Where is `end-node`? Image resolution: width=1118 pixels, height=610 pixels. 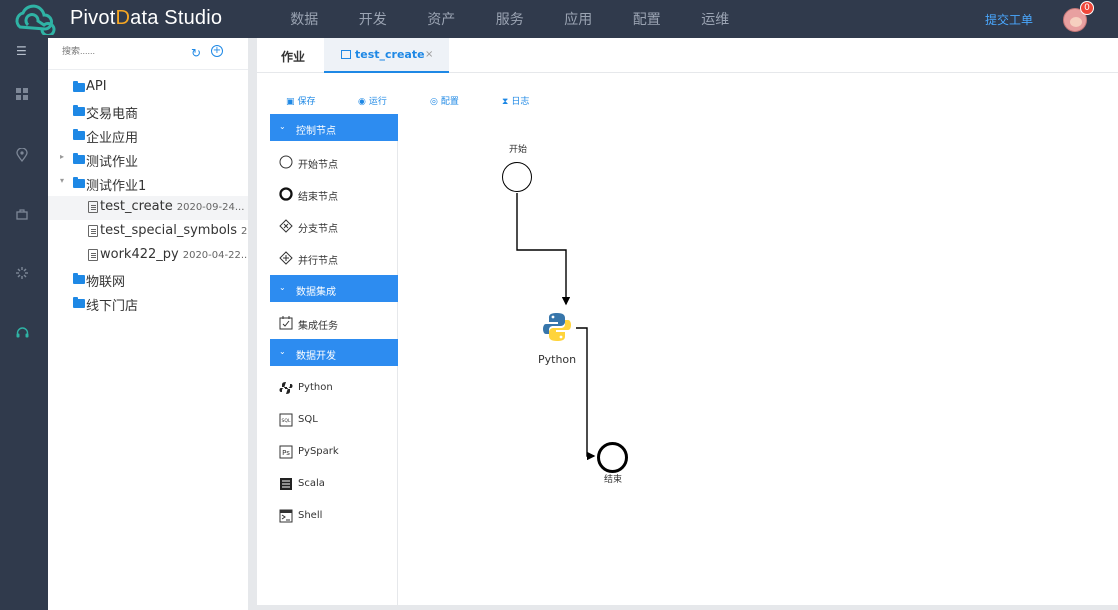
end-node is located at coordinates (612, 457).